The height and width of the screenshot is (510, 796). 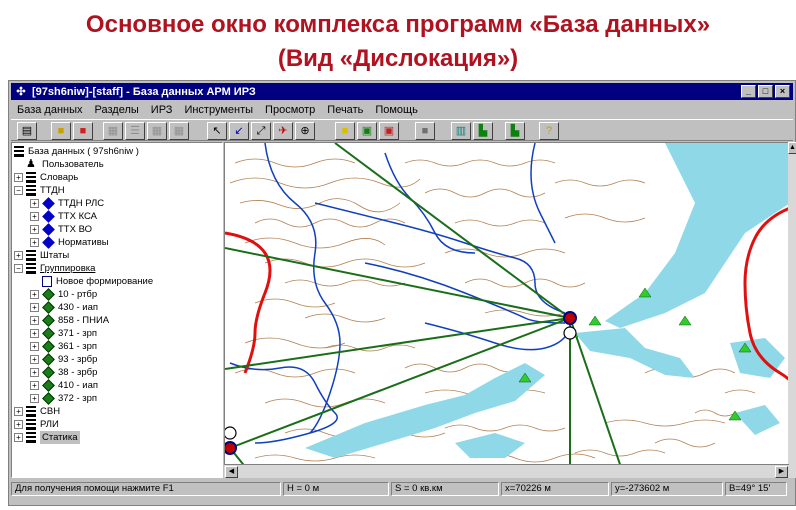 I want to click on tree-item-rli: + РЛИ, so click(x=36, y=424).